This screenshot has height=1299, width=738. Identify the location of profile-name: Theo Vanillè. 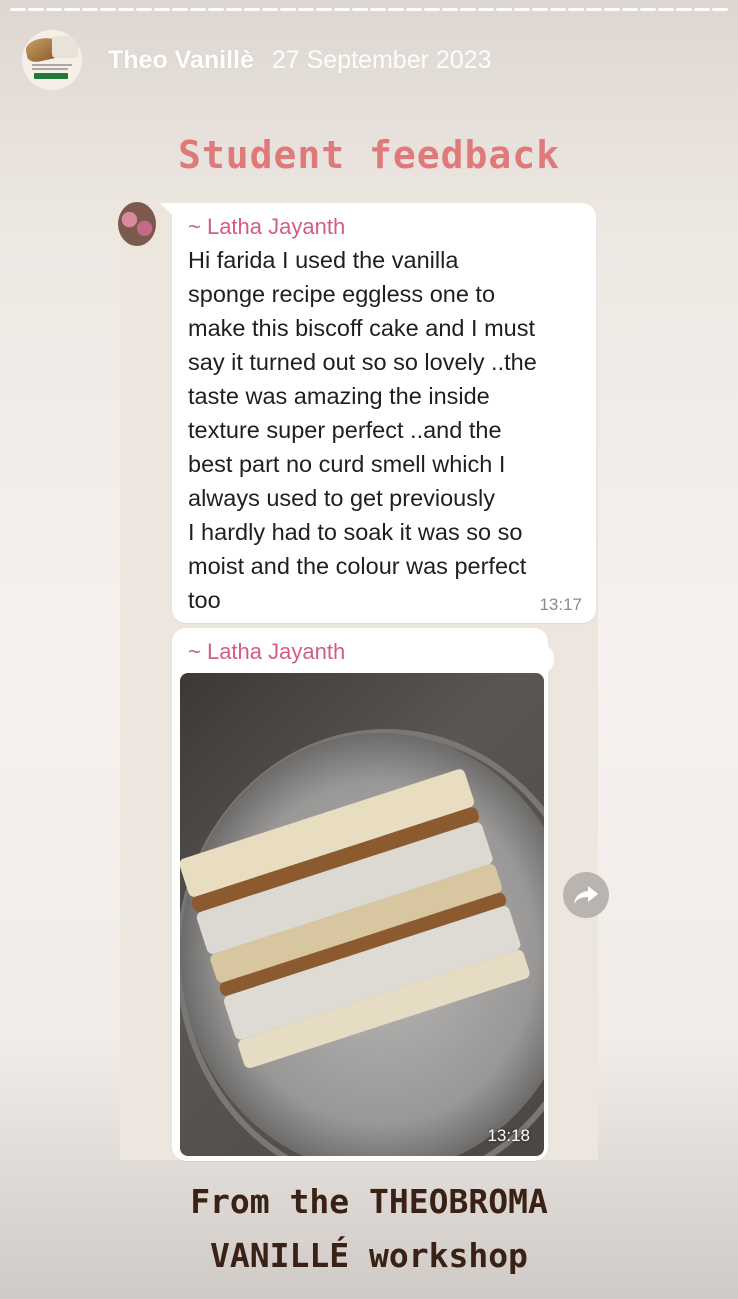
(181, 60).